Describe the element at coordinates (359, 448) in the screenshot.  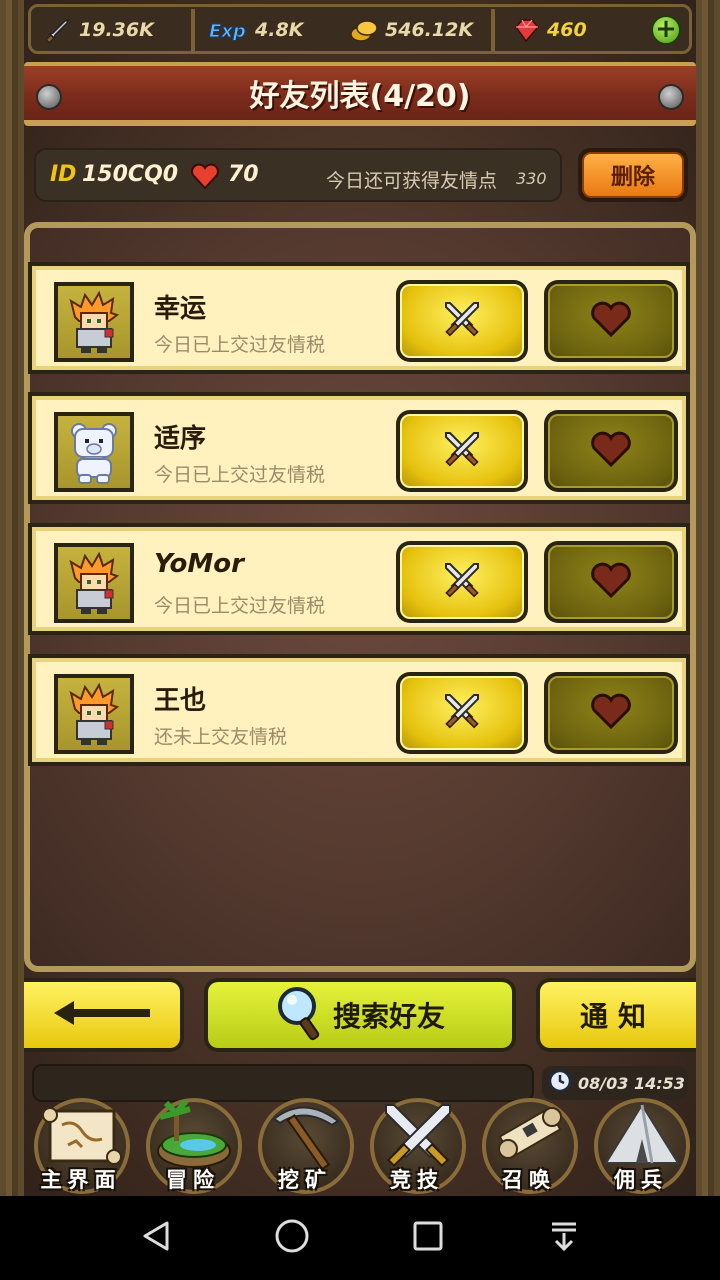
I see `friend-row: 适序今日已上交过友情税` at that location.